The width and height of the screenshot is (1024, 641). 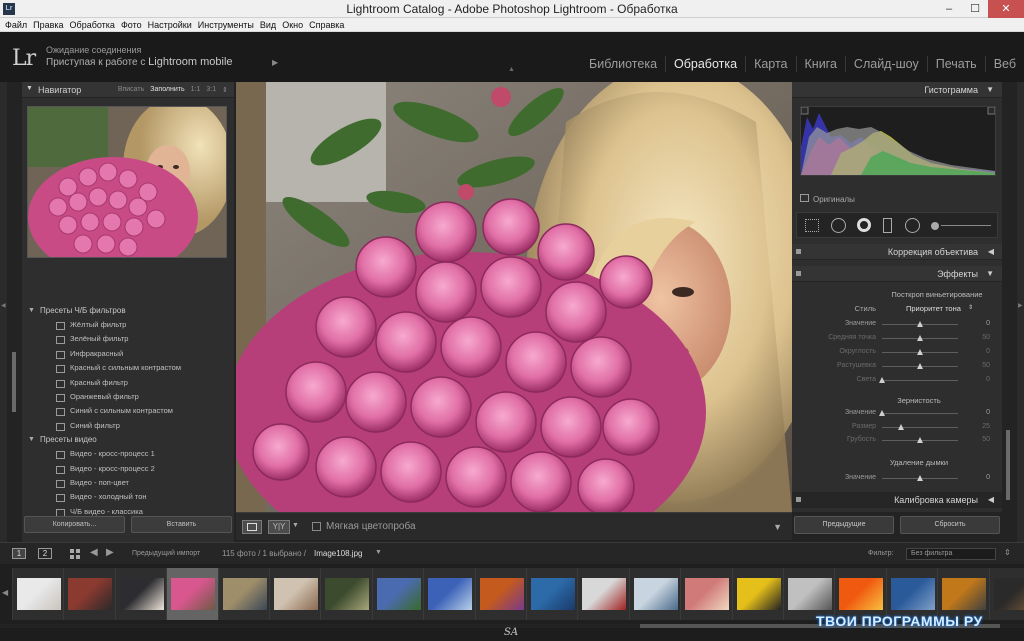 What do you see at coordinates (970, 307) in the screenshot?
I see `select-stepper-icon: ⇕` at bounding box center [970, 307].